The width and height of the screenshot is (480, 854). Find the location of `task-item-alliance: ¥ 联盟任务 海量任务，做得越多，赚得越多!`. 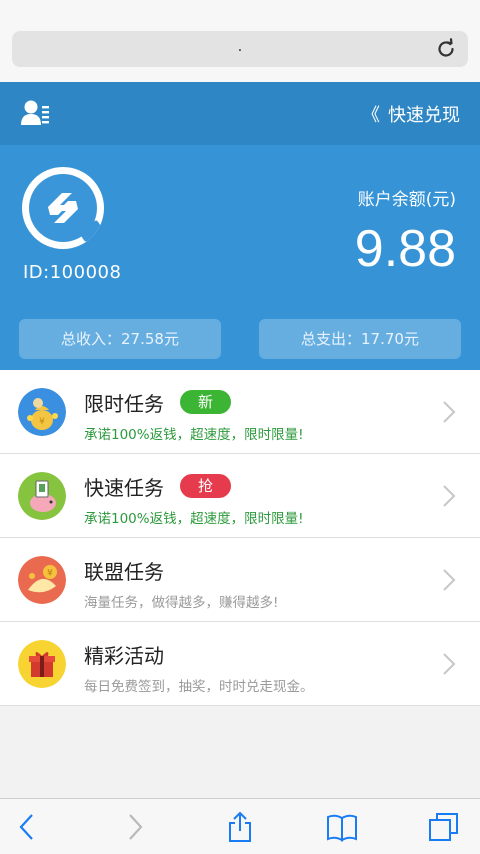

task-item-alliance: ¥ 联盟任务 海量任务，做得越多，赚得越多! is located at coordinates (240, 580).